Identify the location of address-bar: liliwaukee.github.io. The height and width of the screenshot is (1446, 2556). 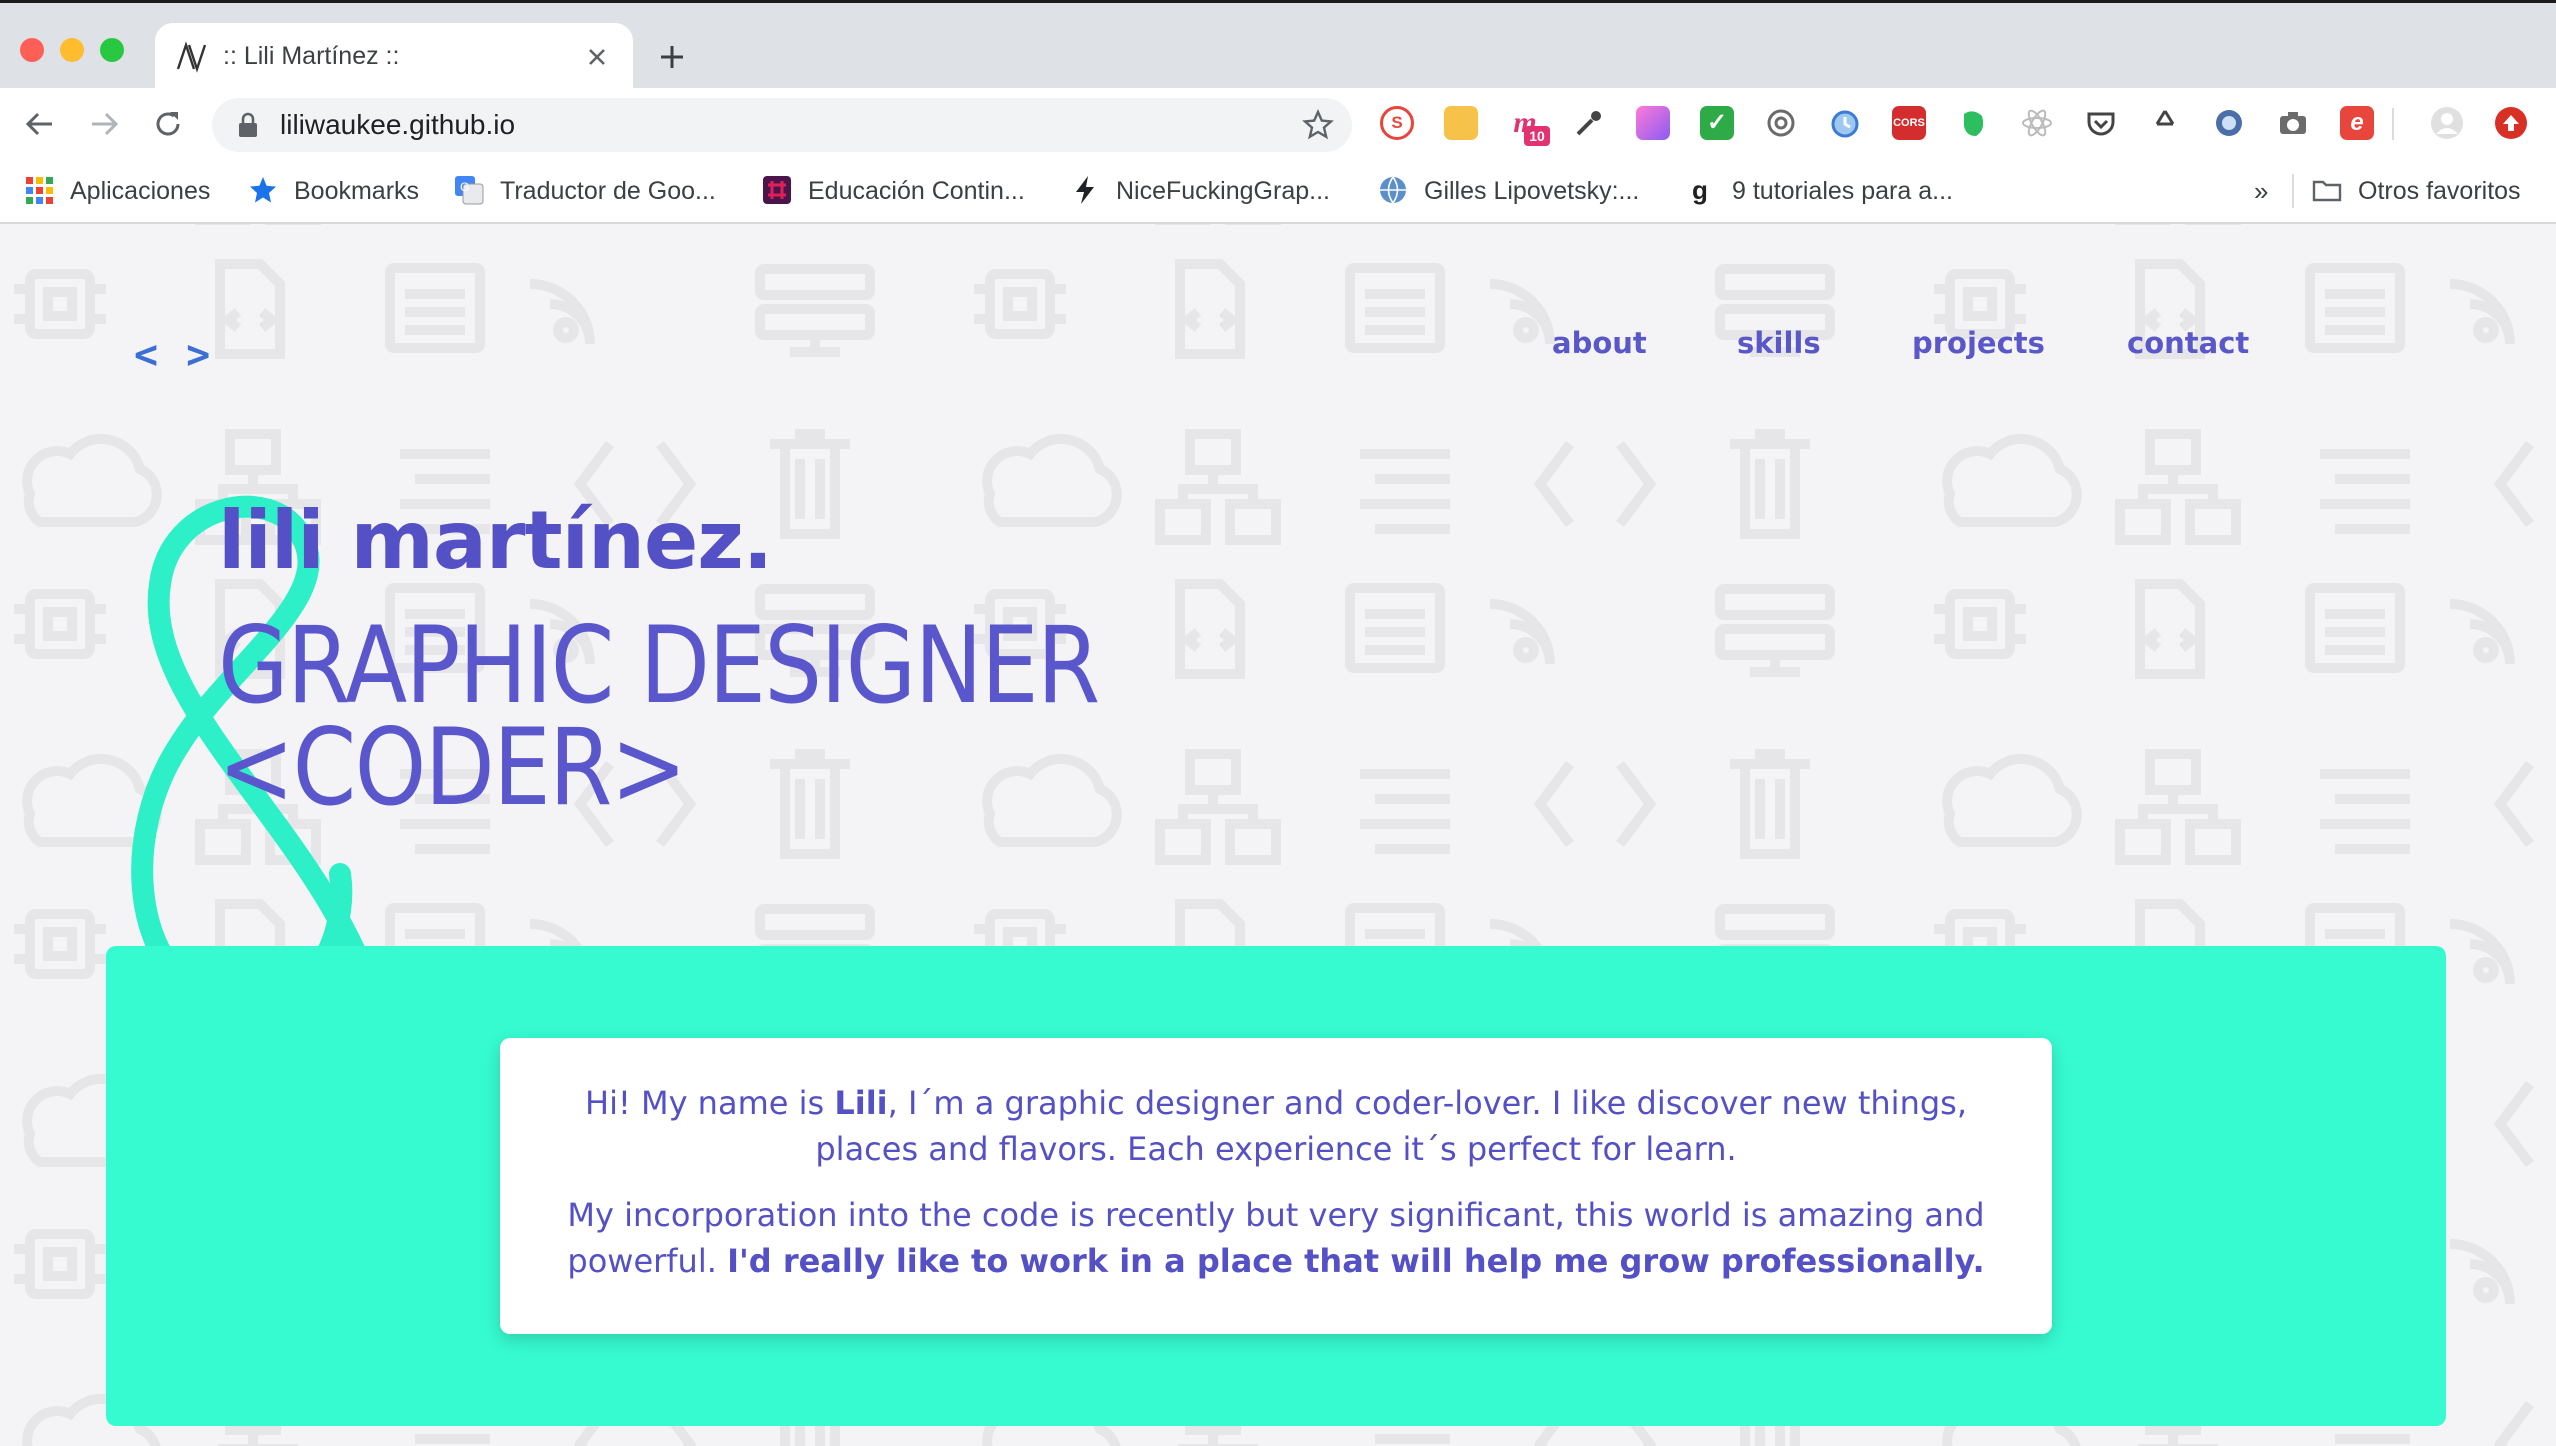
(782, 125).